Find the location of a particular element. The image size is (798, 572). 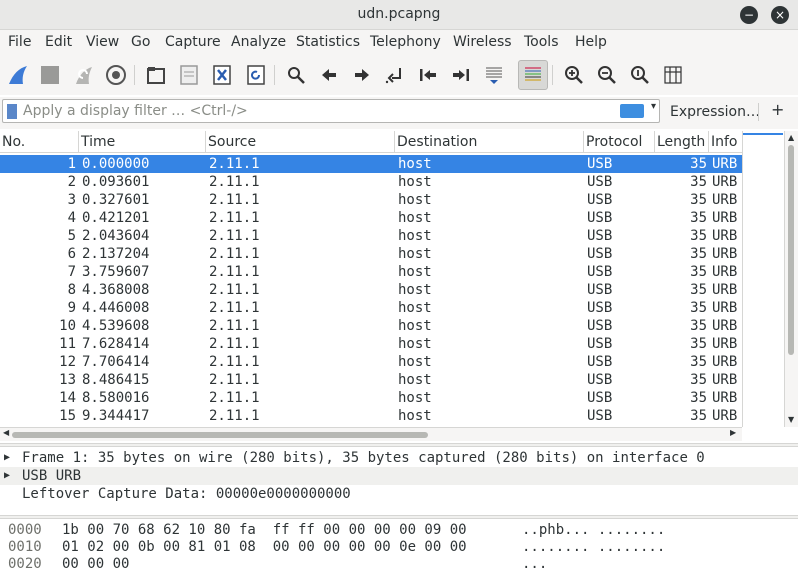

packet-row: 4 0.421201 2.11.1 host USB 35 URB is located at coordinates (371, 218).